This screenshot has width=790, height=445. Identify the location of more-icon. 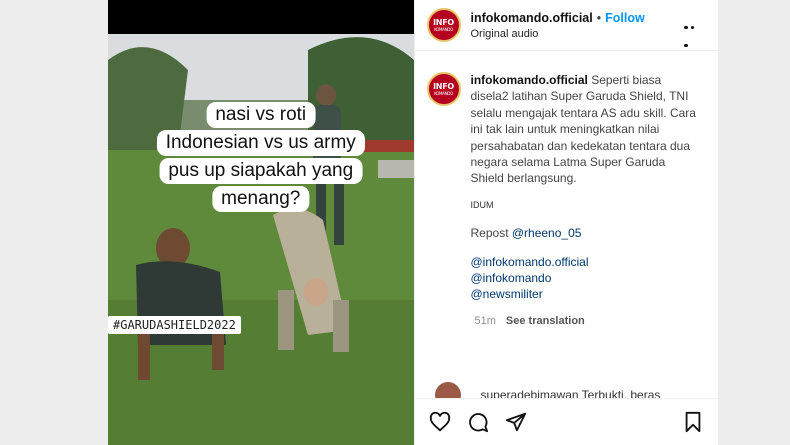
(693, 31).